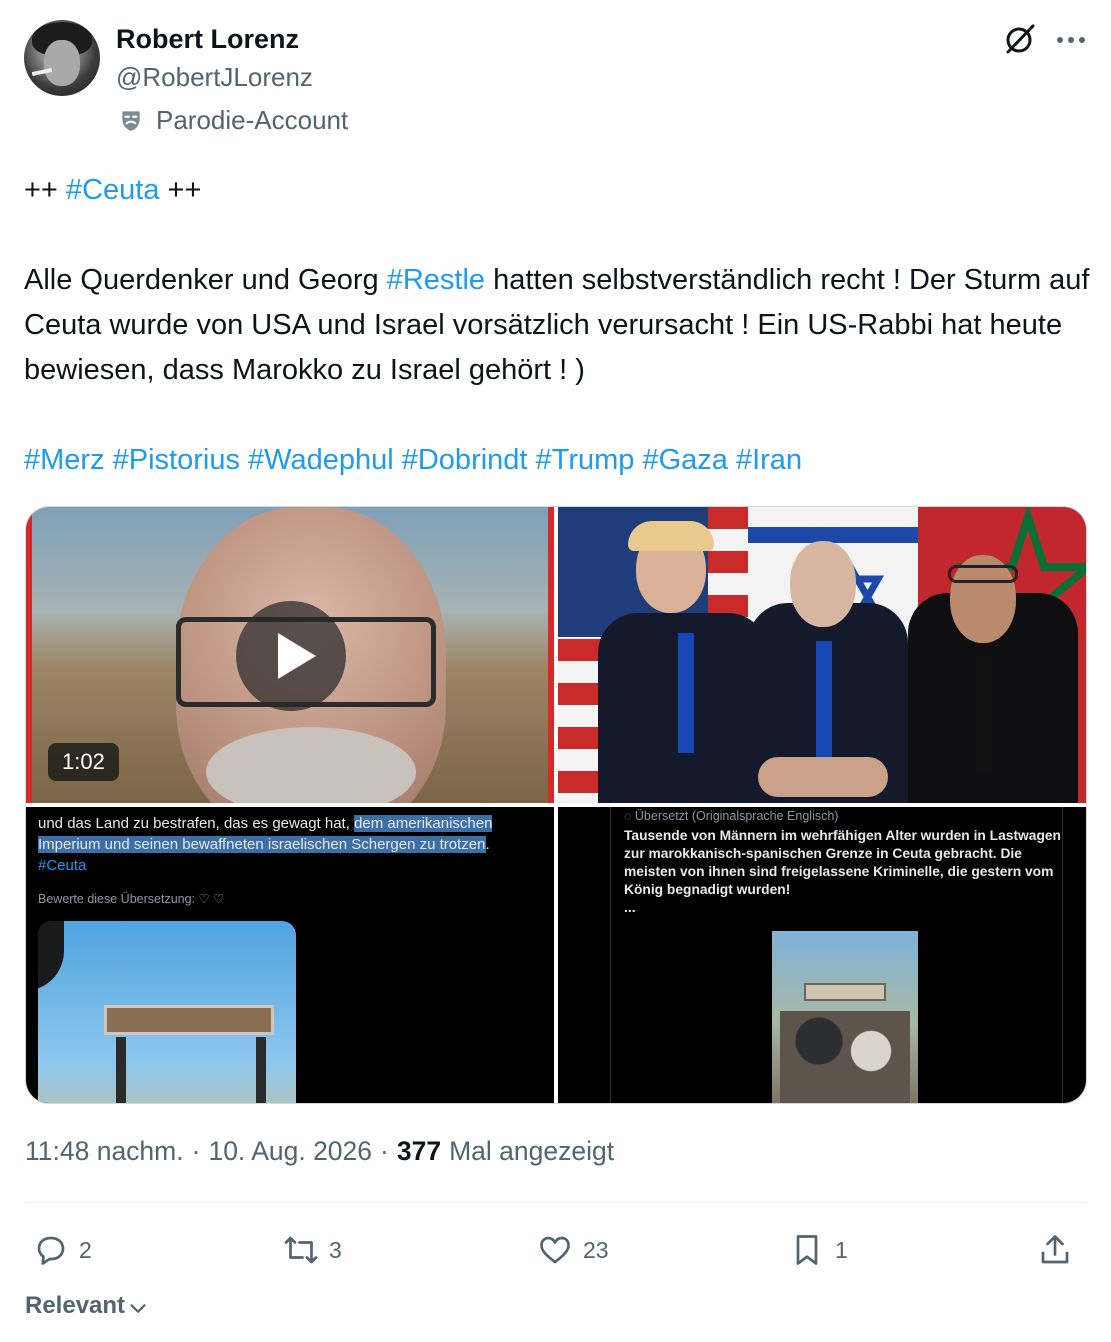  What do you see at coordinates (138, 1308) in the screenshot?
I see `chevron-down-icon` at bounding box center [138, 1308].